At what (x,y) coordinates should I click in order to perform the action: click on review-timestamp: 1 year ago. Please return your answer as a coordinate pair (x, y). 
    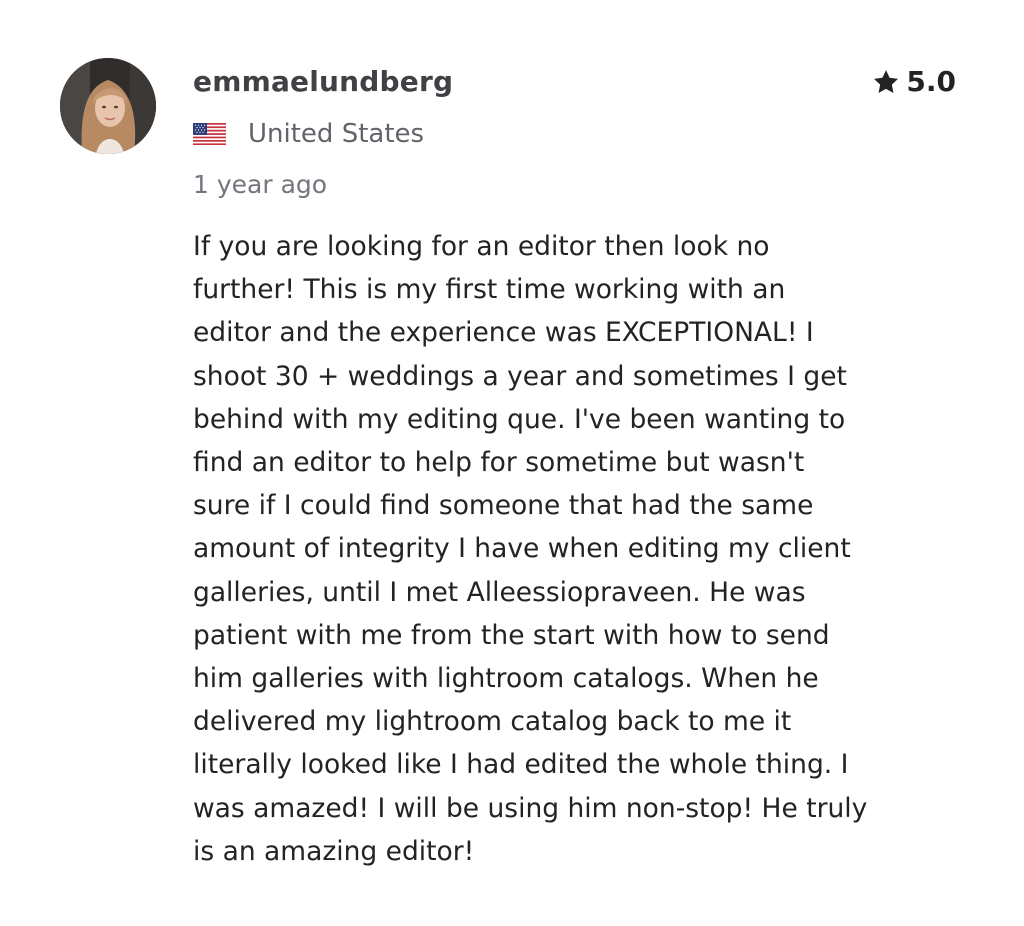
    Looking at the image, I should click on (260, 184).